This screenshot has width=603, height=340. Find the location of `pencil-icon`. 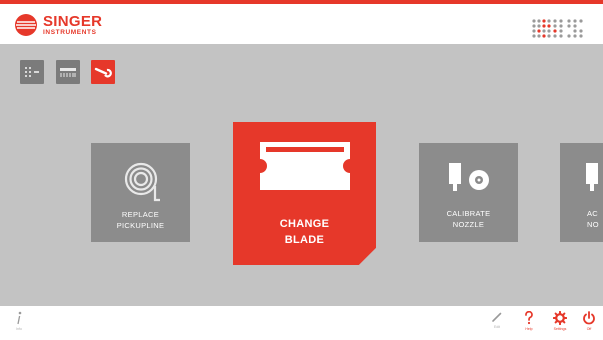

pencil-icon is located at coordinates (497, 317).